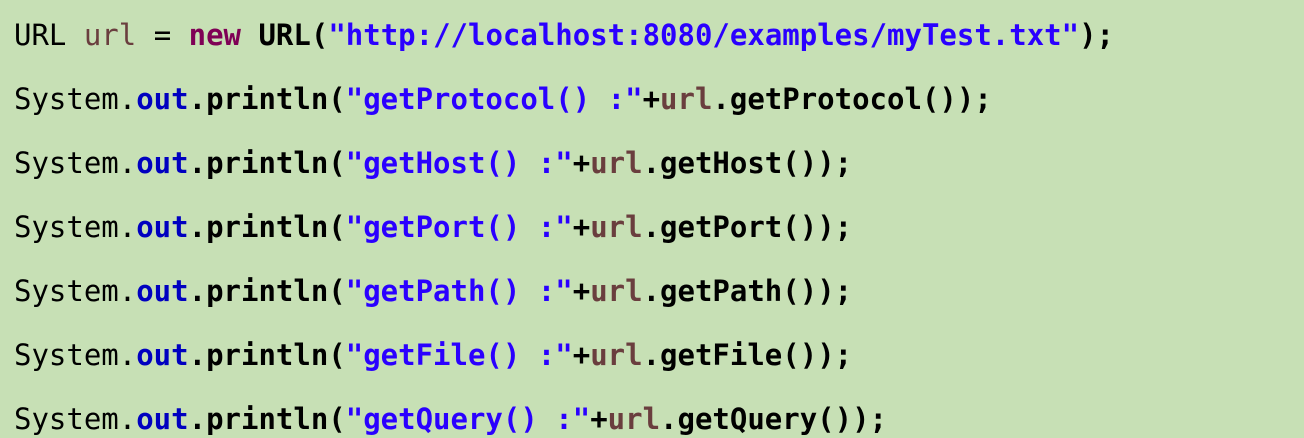 The width and height of the screenshot is (1304, 438). I want to click on code-token-bold: .getProtocol());, so click(852, 99).